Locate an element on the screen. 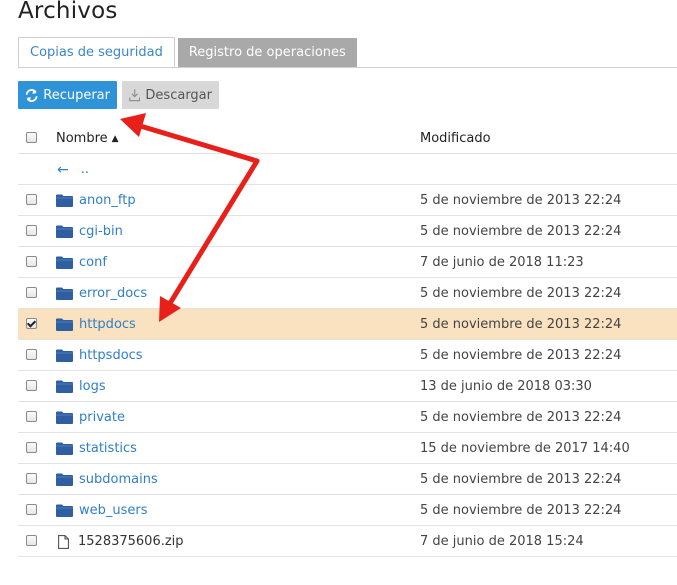 The image size is (677, 585). folder-link: conf is located at coordinates (93, 262).